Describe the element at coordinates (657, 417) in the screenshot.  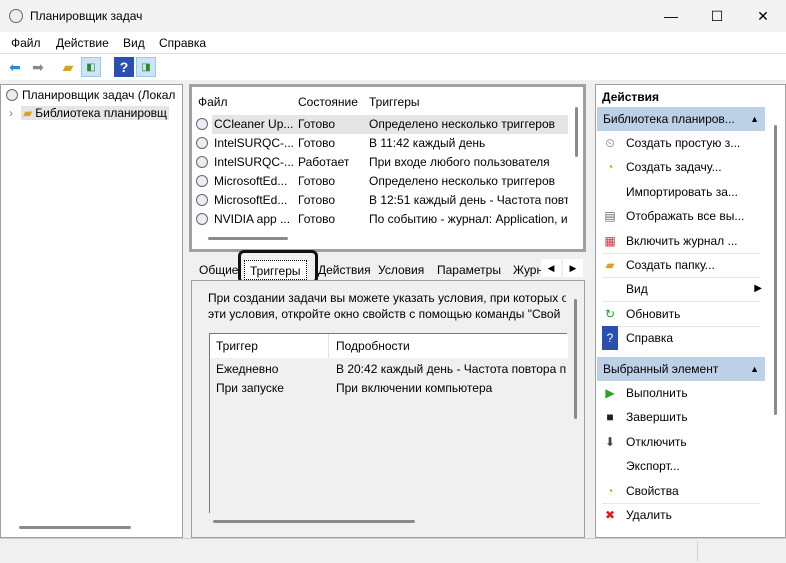
I see `action-label: Завершить` at that location.